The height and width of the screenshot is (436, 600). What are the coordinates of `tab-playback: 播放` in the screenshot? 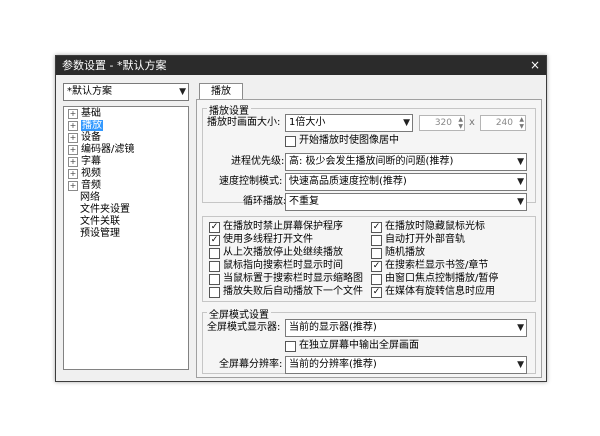 It's located at (221, 91).